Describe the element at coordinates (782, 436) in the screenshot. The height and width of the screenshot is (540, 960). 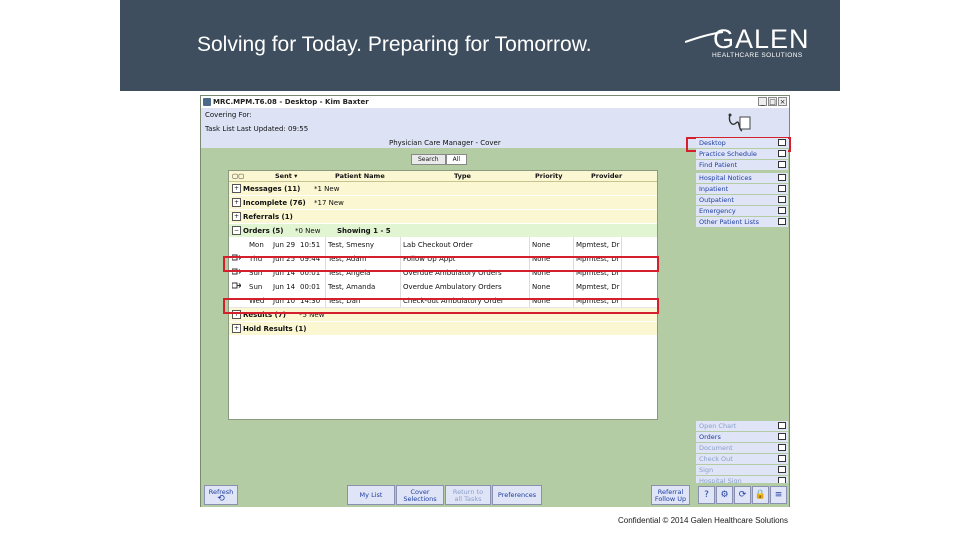
I see `orders-icon` at that location.